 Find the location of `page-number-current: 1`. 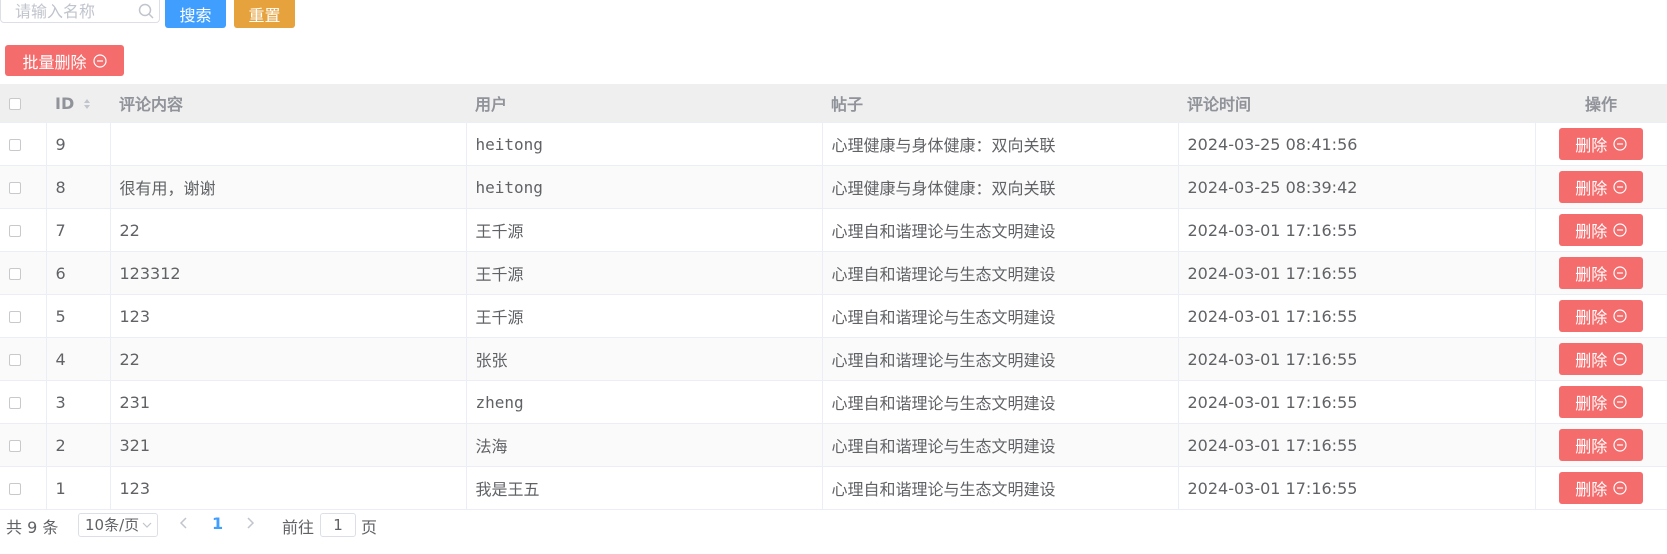

page-number-current: 1 is located at coordinates (217, 523).